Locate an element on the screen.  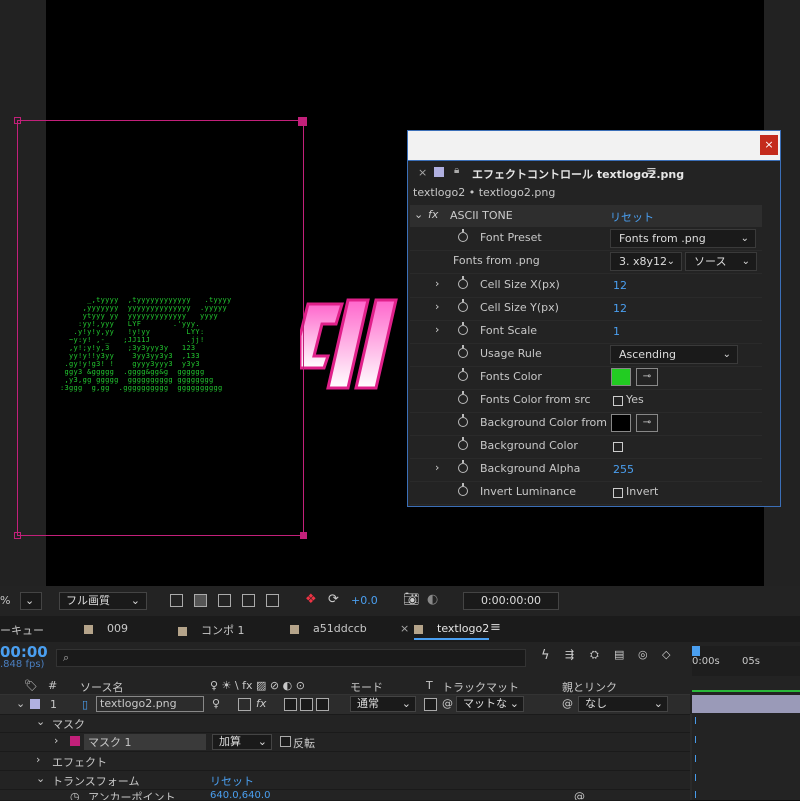
parent-dropdown: なし ⌄ is located at coordinates (623, 704).